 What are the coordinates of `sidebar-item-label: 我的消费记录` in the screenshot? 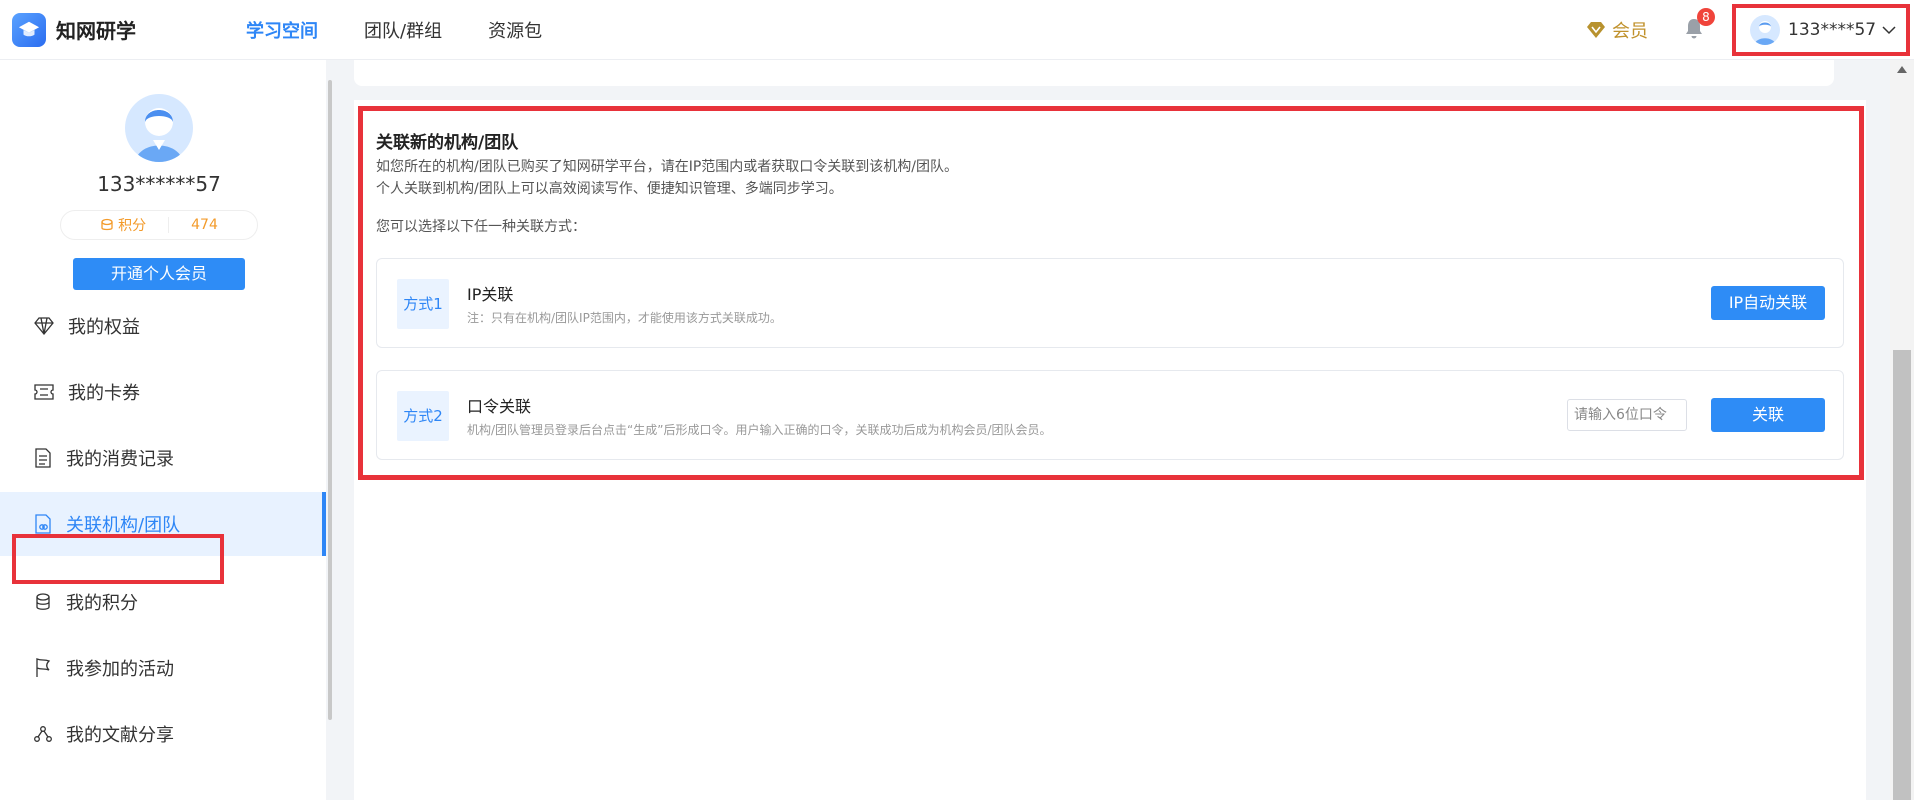 It's located at (120, 459).